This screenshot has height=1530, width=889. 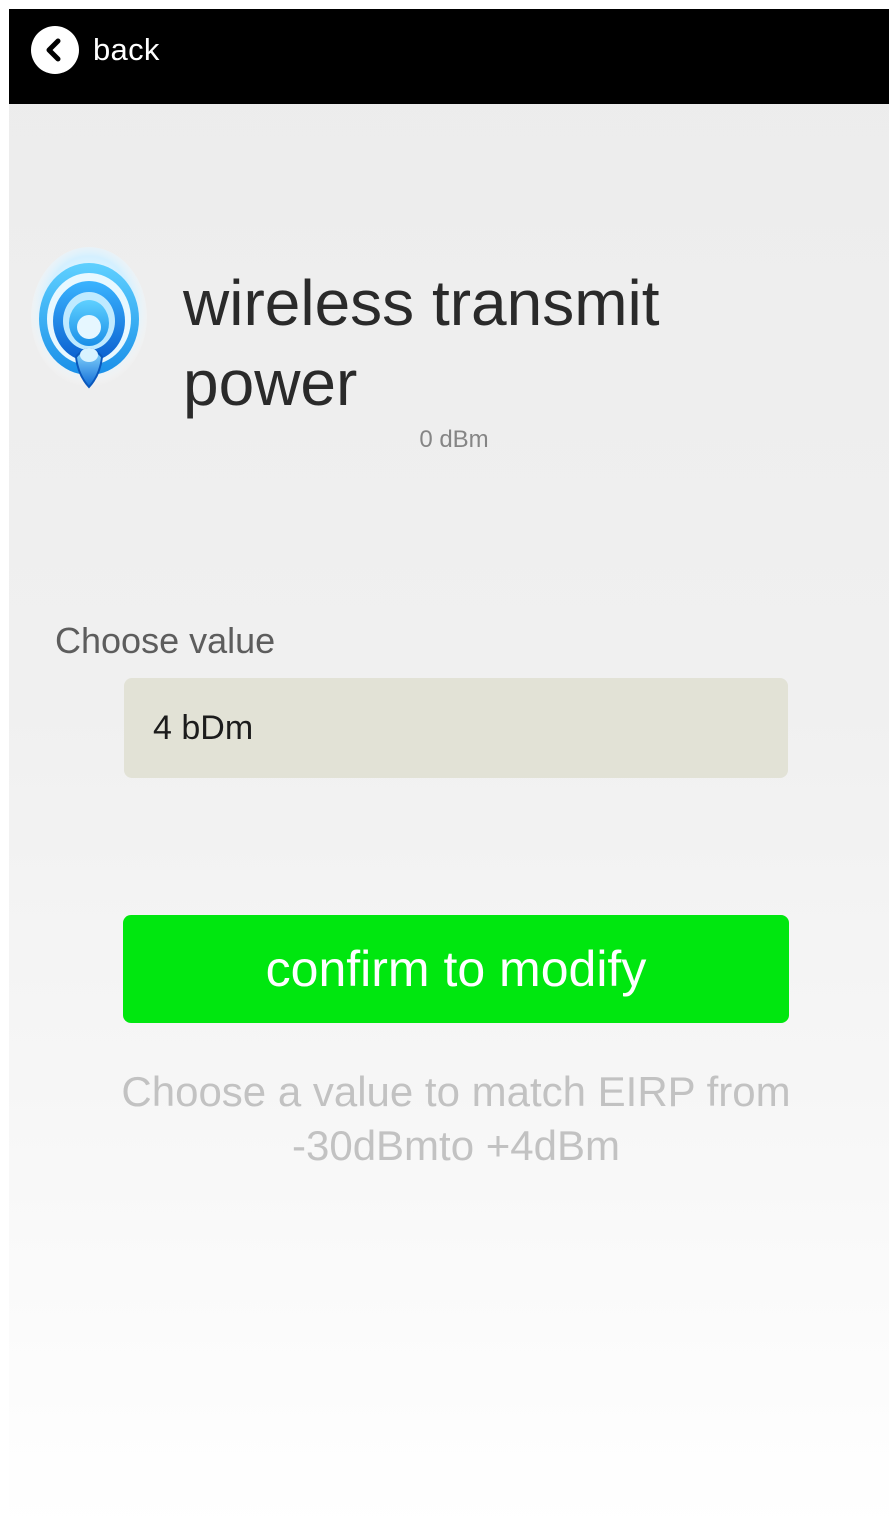 I want to click on current-value: 0 dBm, so click(x=454, y=439).